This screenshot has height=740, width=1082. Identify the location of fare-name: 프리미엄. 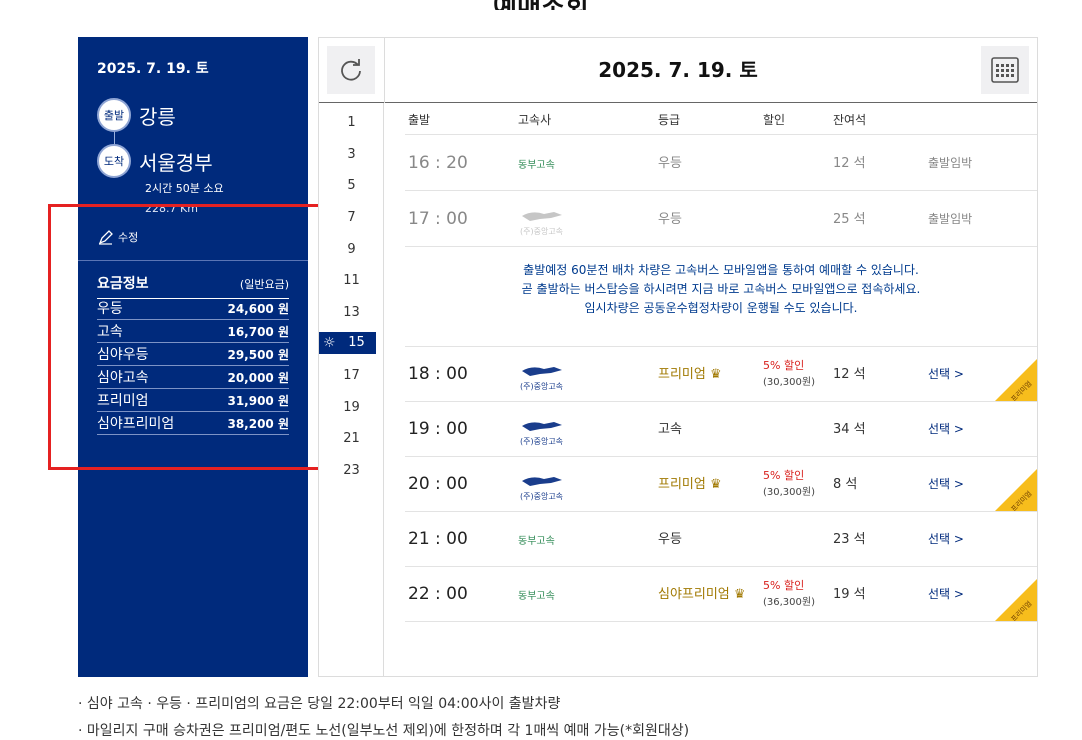
(123, 401).